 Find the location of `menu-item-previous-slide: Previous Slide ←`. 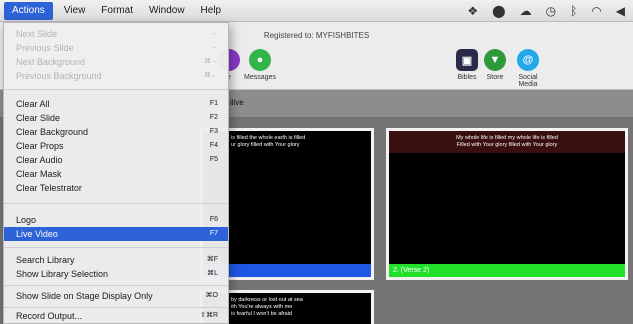

menu-item-previous-slide: Previous Slide ← is located at coordinates (116, 48).